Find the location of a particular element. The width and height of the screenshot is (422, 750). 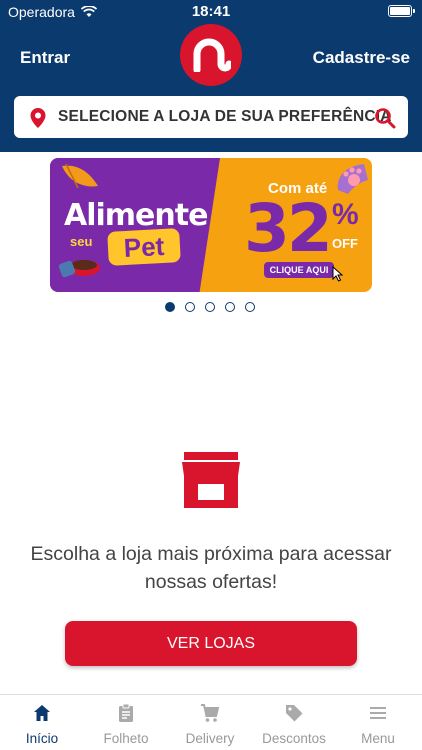

login-button: Entrar is located at coordinates (45, 58).